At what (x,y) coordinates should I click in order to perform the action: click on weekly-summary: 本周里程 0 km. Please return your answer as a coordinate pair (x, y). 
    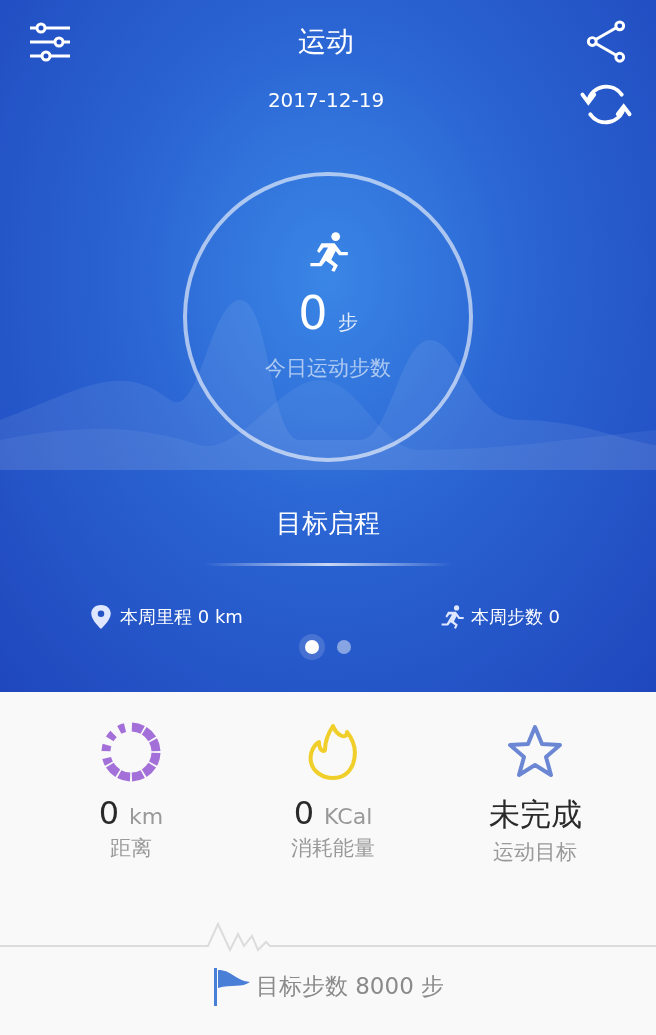
    Looking at the image, I should click on (181, 617).